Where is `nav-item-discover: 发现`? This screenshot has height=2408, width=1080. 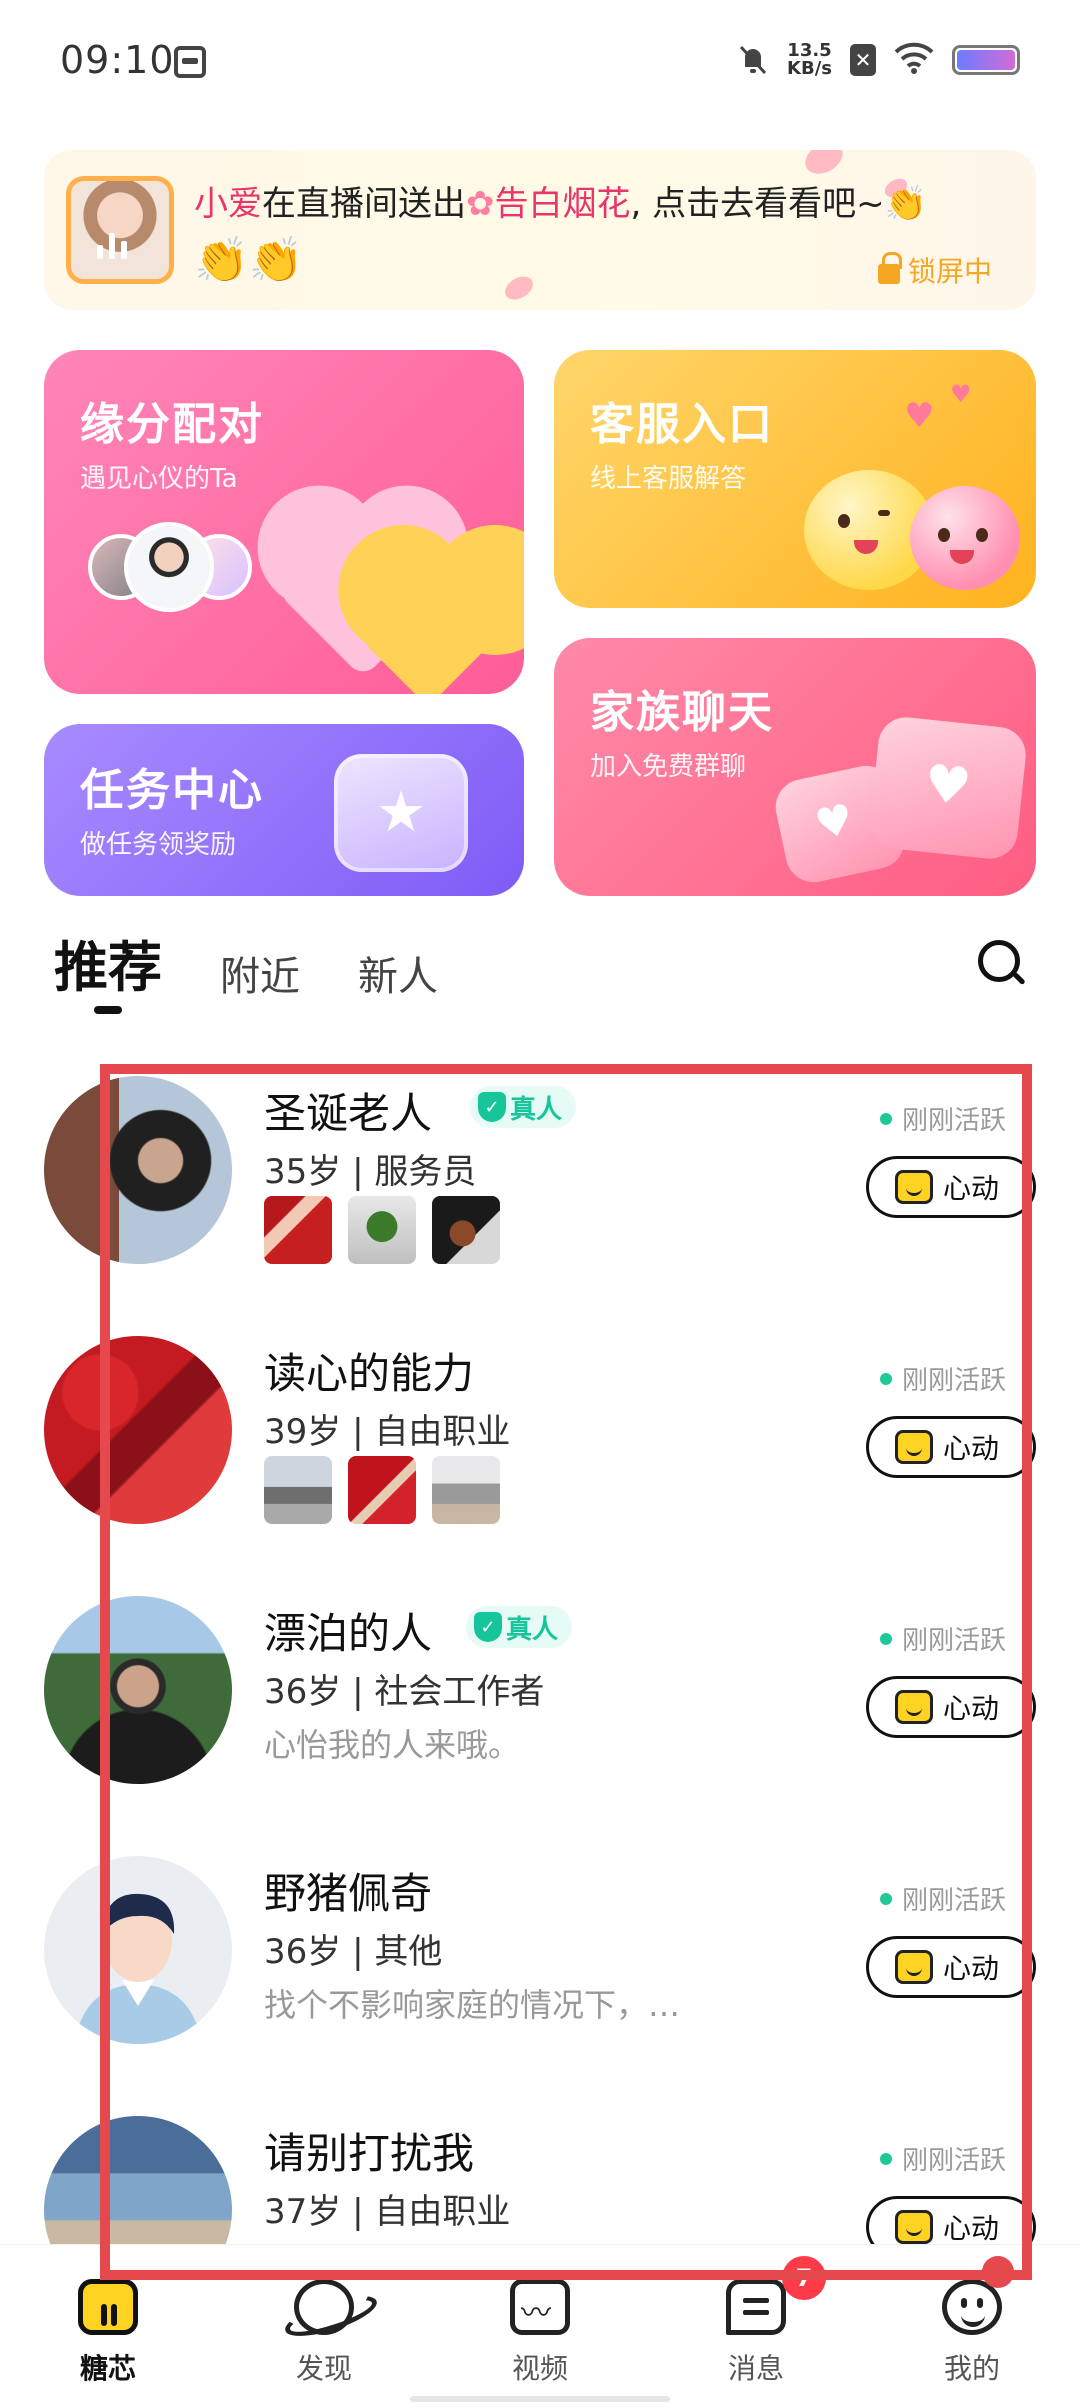 nav-item-discover: 发现 is located at coordinates (324, 2333).